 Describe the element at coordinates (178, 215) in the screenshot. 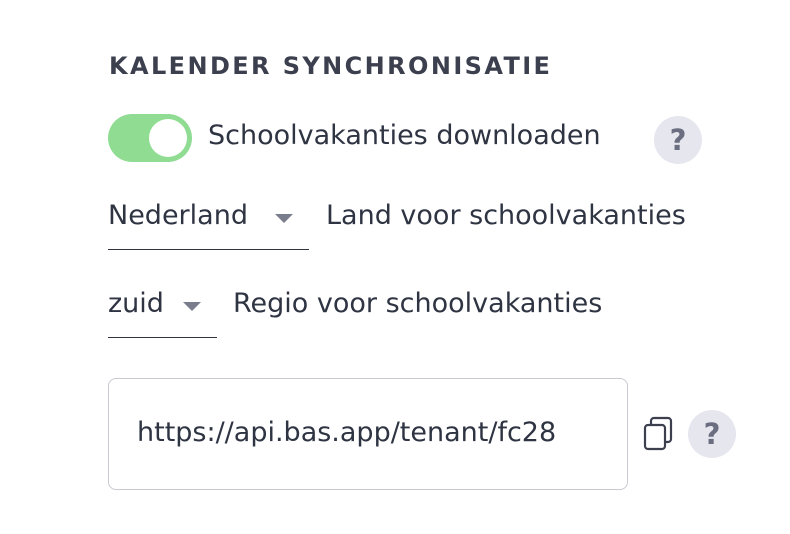

I see `country-select-value: Nederland` at that location.